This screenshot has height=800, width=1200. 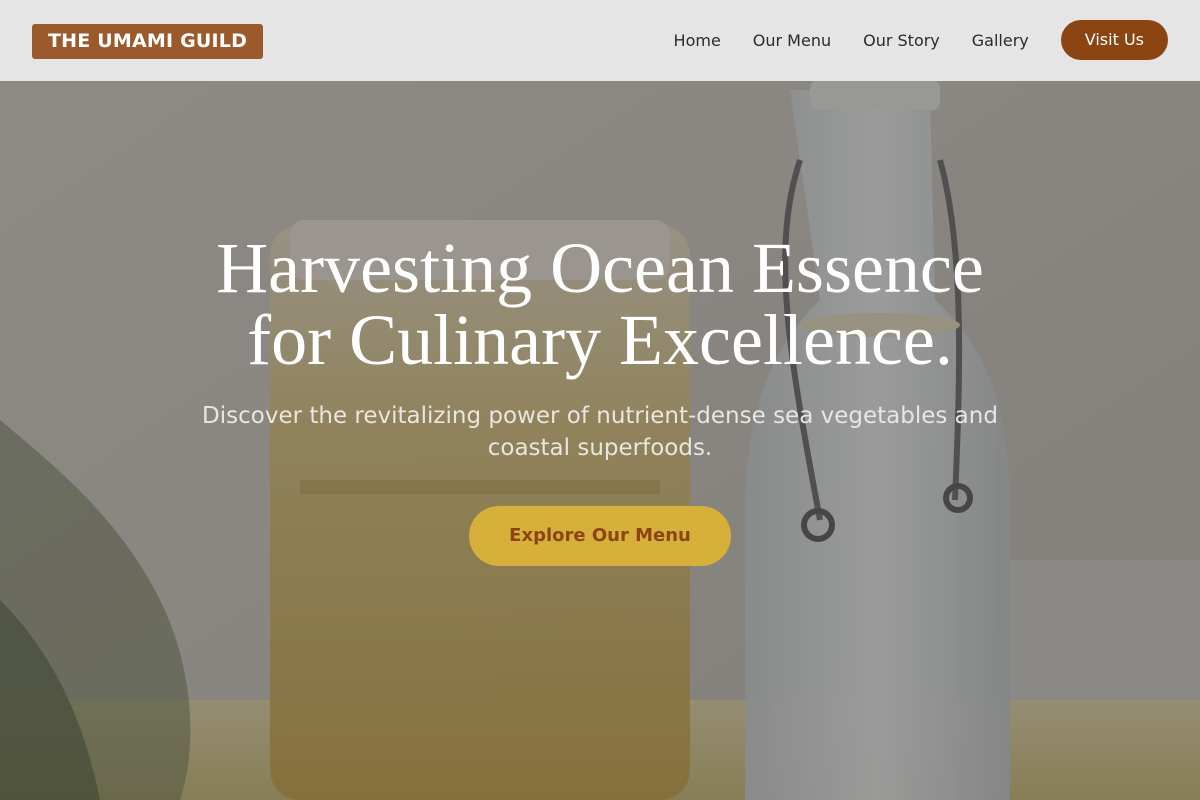 I want to click on main-nav: Home Our Menu Our Story Gallery Visit Us, so click(x=921, y=40).